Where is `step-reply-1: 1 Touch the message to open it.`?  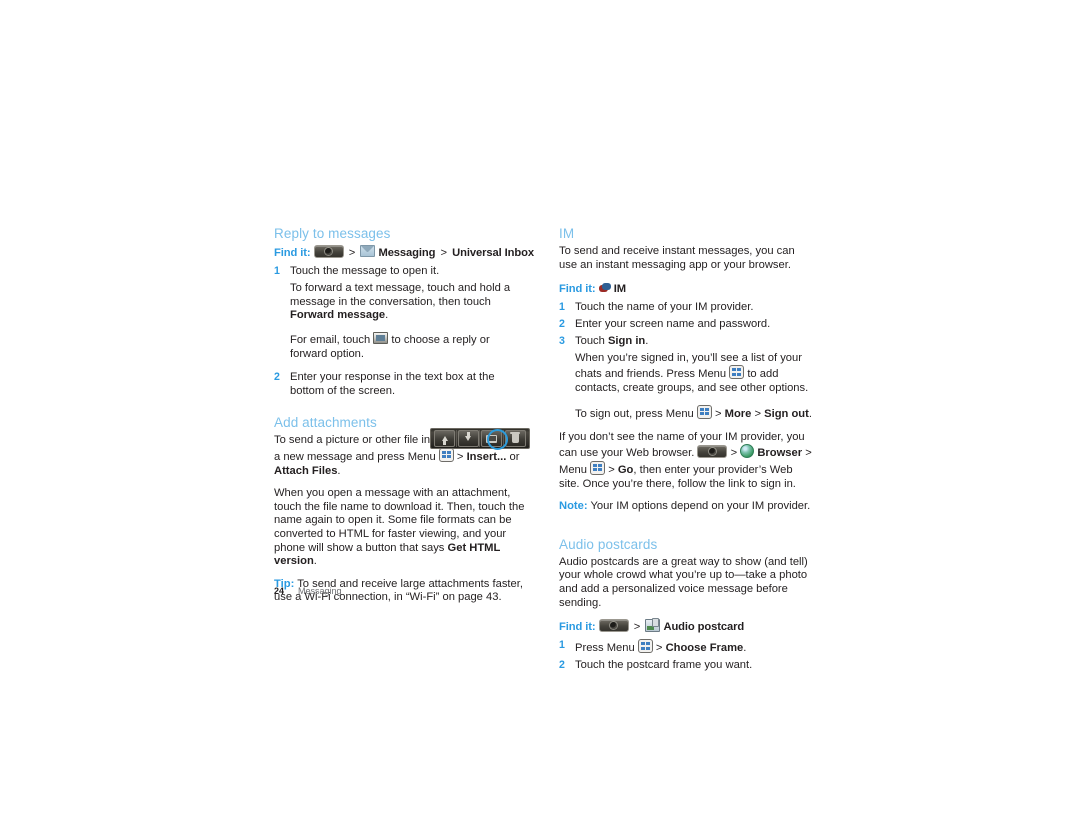
step-reply-1: 1 Touch the message to open it. is located at coordinates (400, 272).